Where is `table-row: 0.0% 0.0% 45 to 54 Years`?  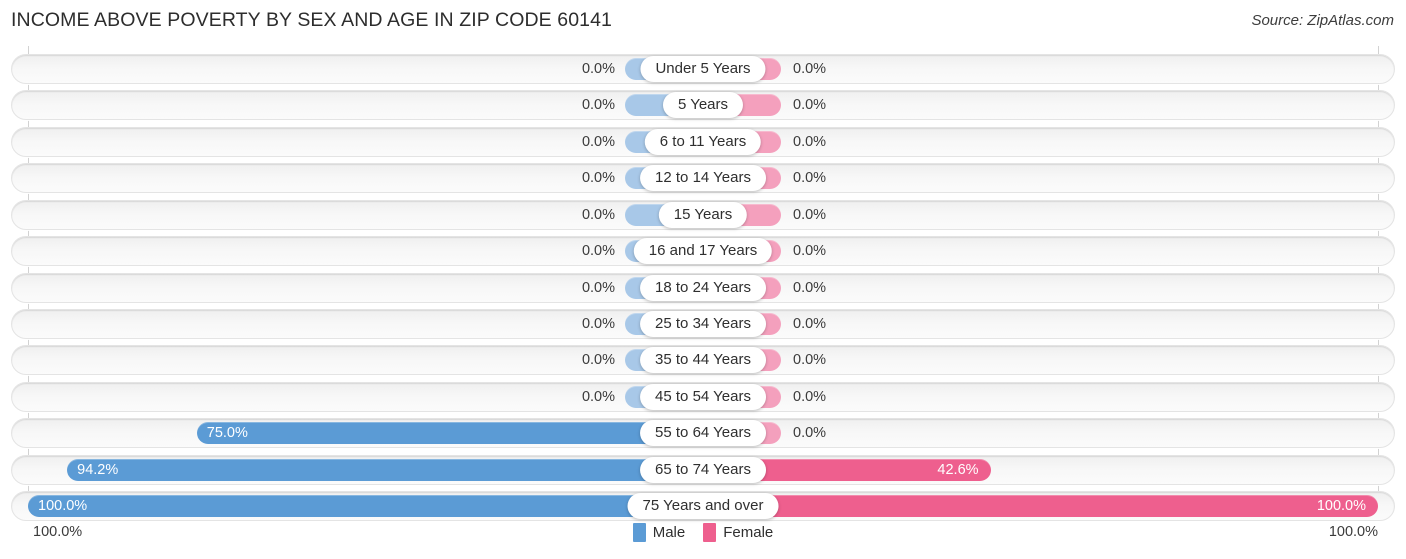
table-row: 0.0% 0.0% 45 to 54 Years is located at coordinates (703, 396).